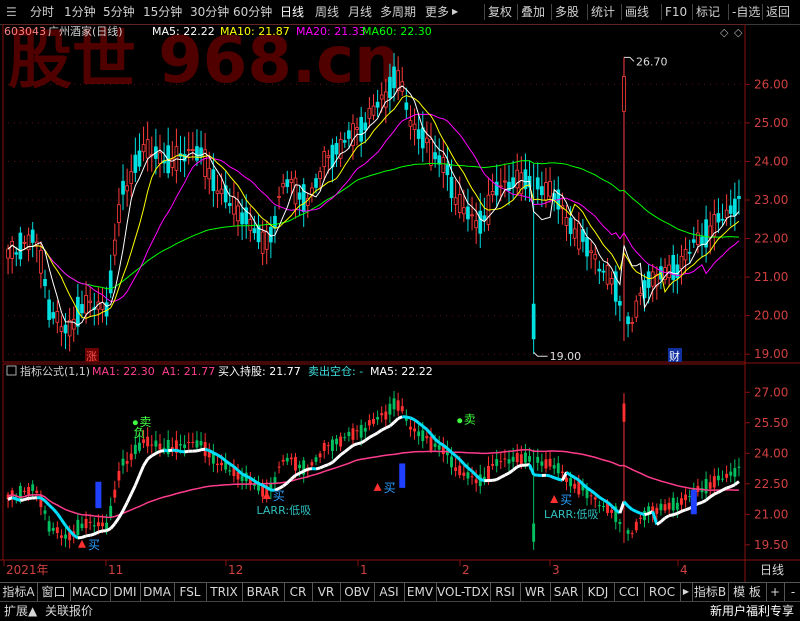  I want to click on indicator-tab-13: VOL-TDX, so click(463, 592).